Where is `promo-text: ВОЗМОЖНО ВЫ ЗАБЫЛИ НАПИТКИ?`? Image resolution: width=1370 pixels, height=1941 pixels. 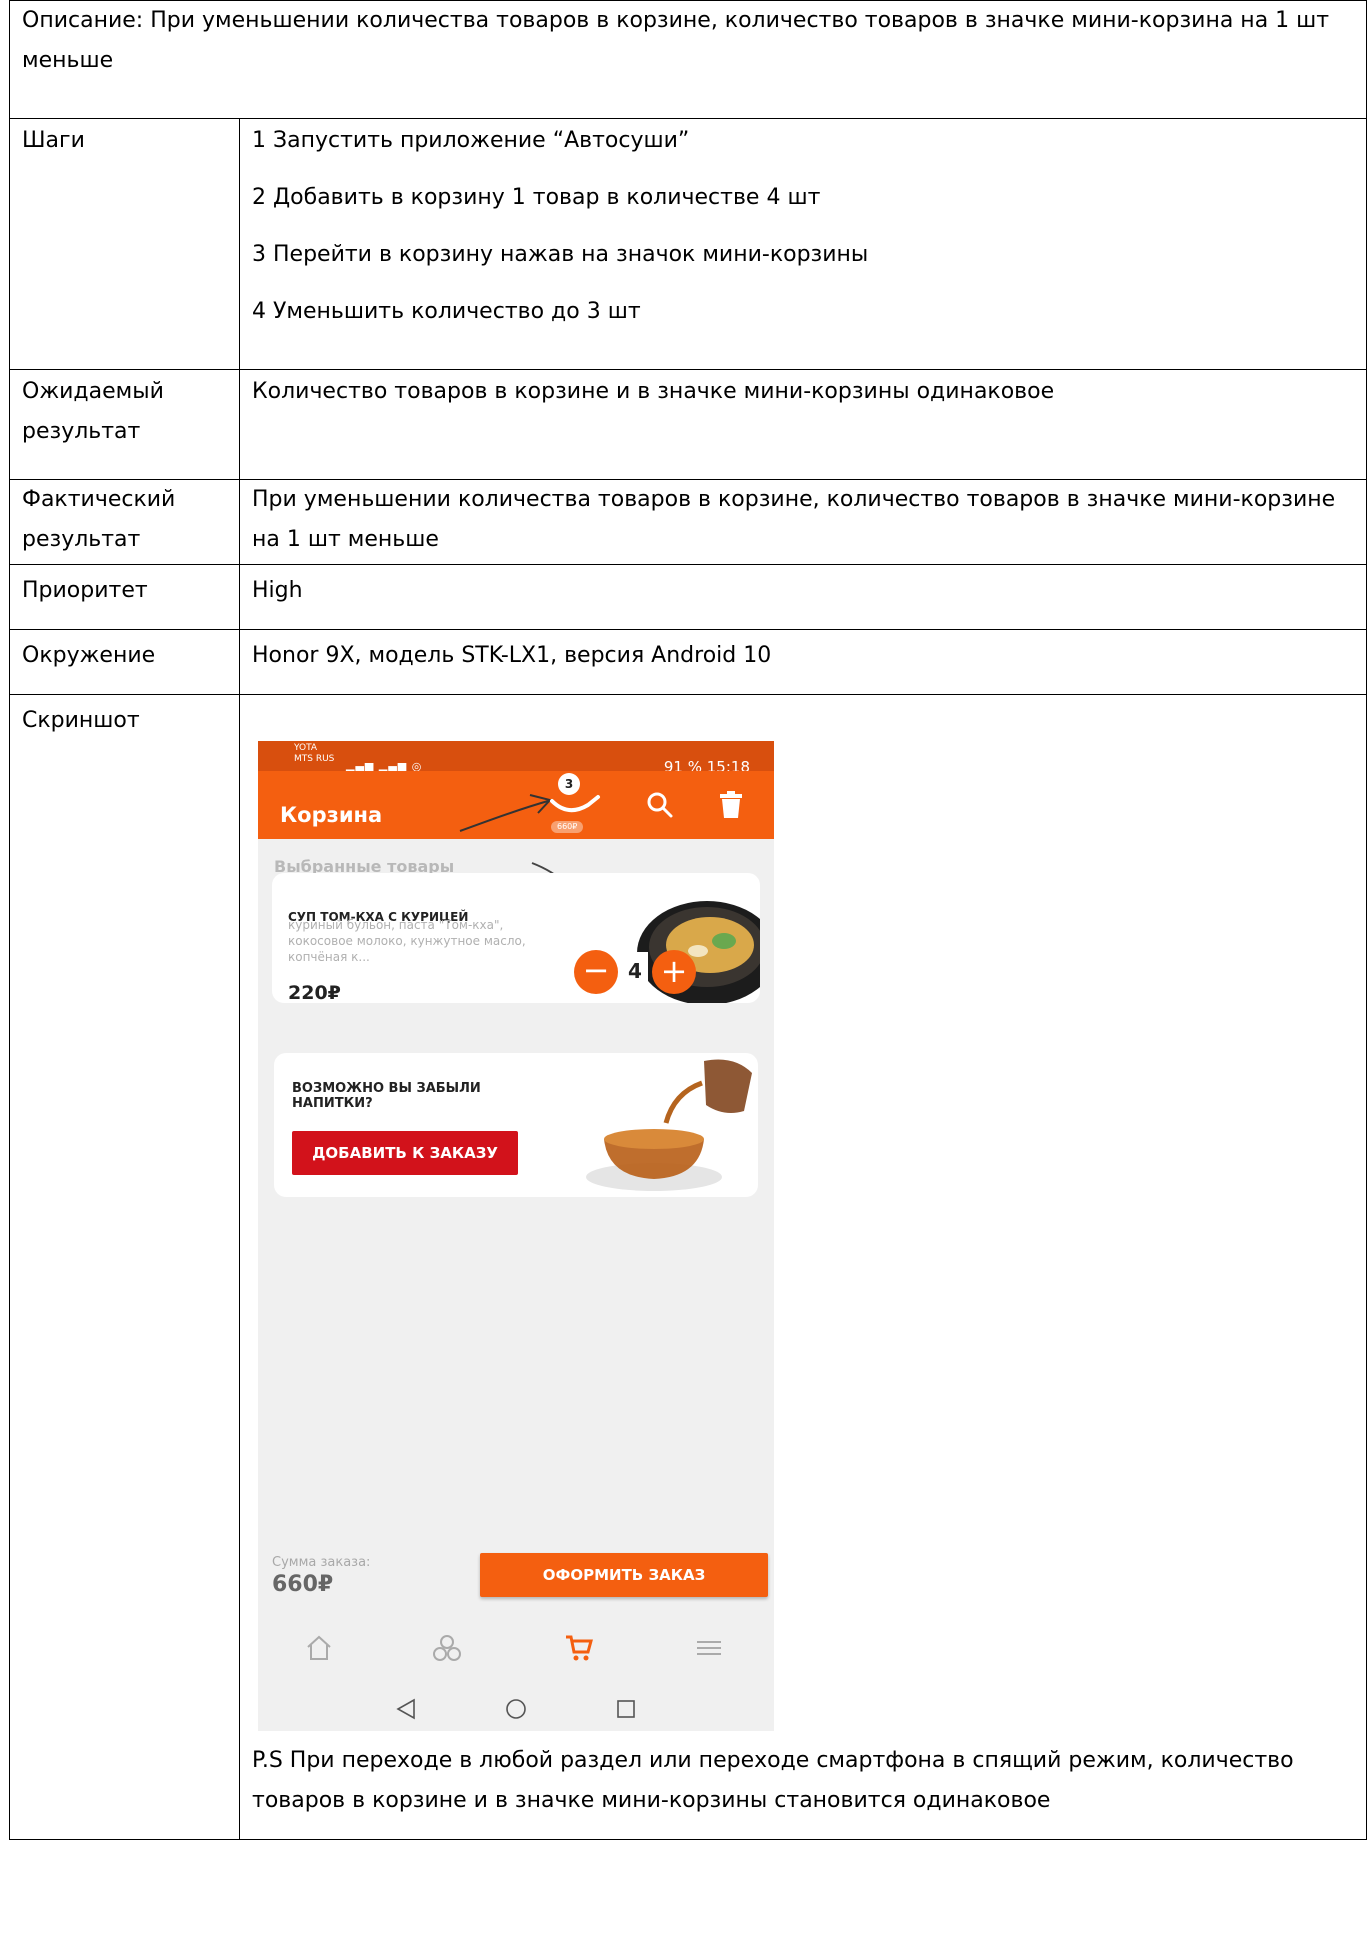
promo-text: ВОЗМОЖНО ВЫ ЗАБЫЛИ НАПИТКИ? is located at coordinates (386, 1096).